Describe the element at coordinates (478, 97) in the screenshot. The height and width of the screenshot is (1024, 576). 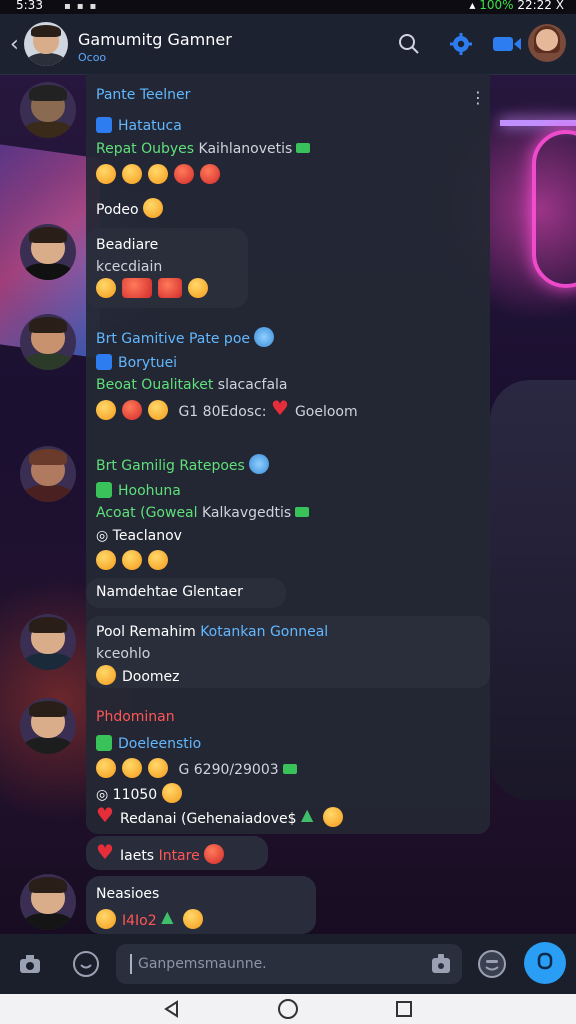
I see `more-options-icon: ⋮` at that location.